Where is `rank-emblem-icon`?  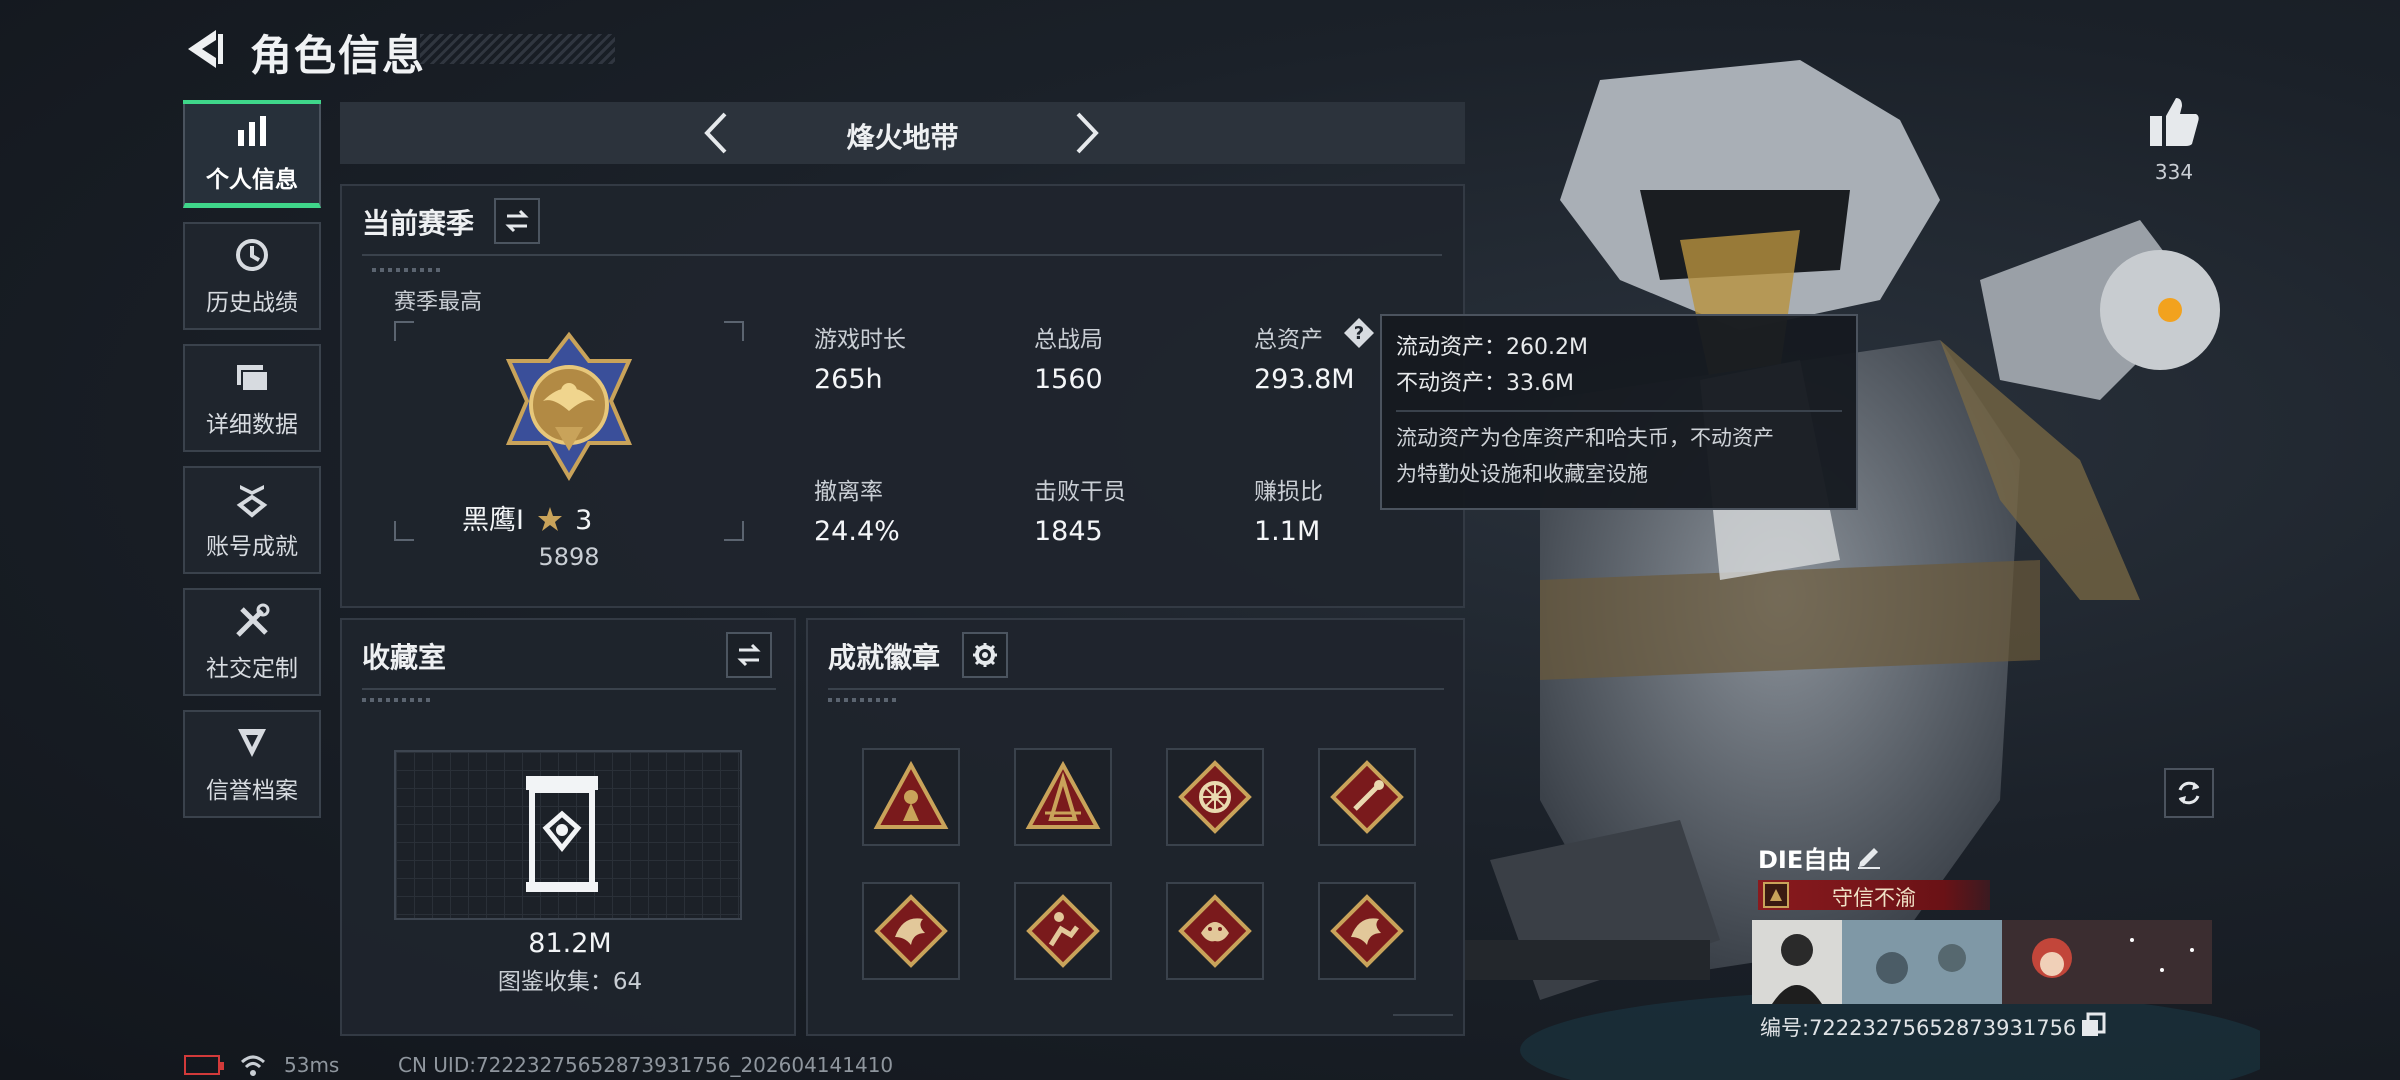 rank-emblem-icon is located at coordinates (569, 406).